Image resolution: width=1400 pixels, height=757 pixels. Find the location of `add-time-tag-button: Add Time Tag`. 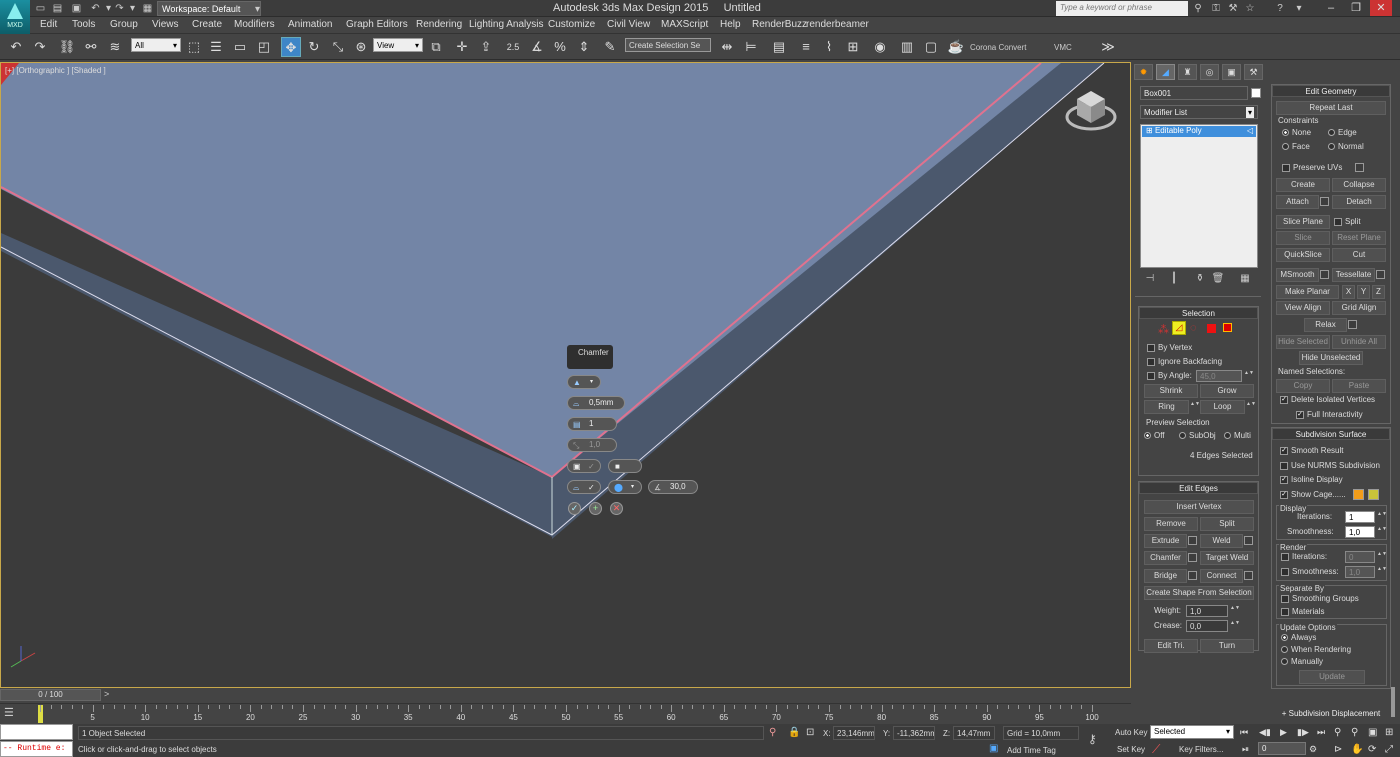

add-time-tag-button: Add Time Tag is located at coordinates (1031, 750).